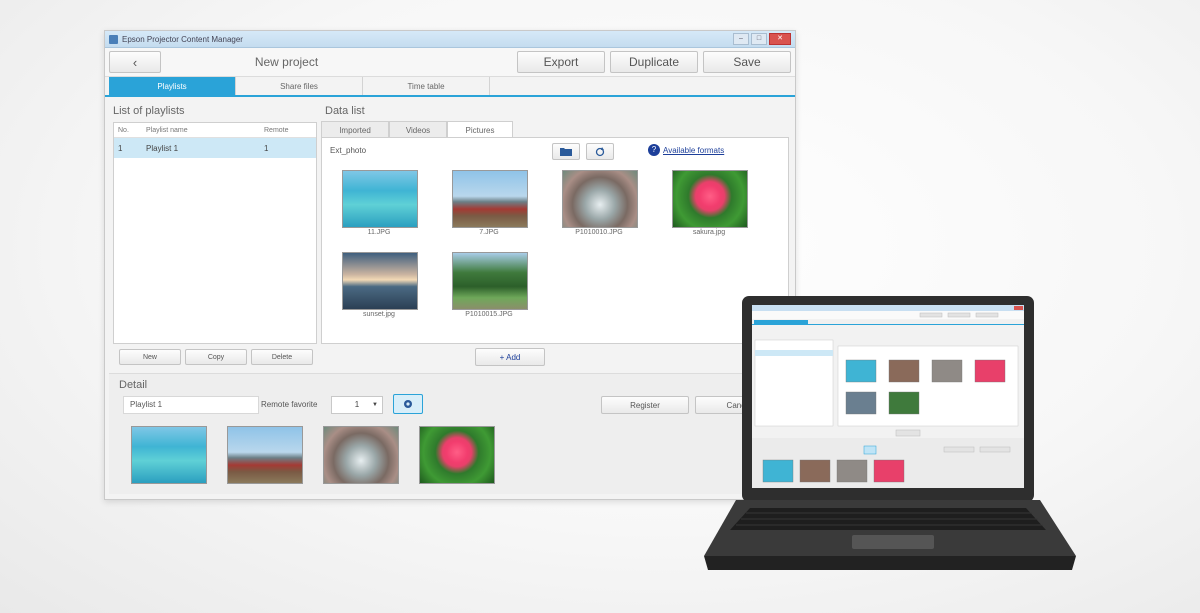  Describe the element at coordinates (1018, 308) in the screenshot. I see `mini-close` at that location.